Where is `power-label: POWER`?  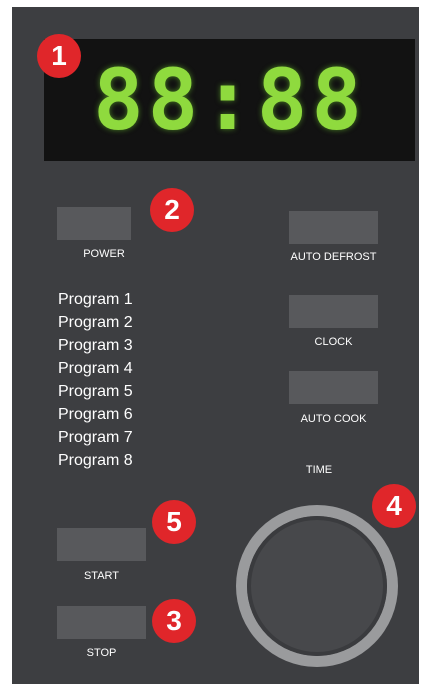 power-label: POWER is located at coordinates (104, 254).